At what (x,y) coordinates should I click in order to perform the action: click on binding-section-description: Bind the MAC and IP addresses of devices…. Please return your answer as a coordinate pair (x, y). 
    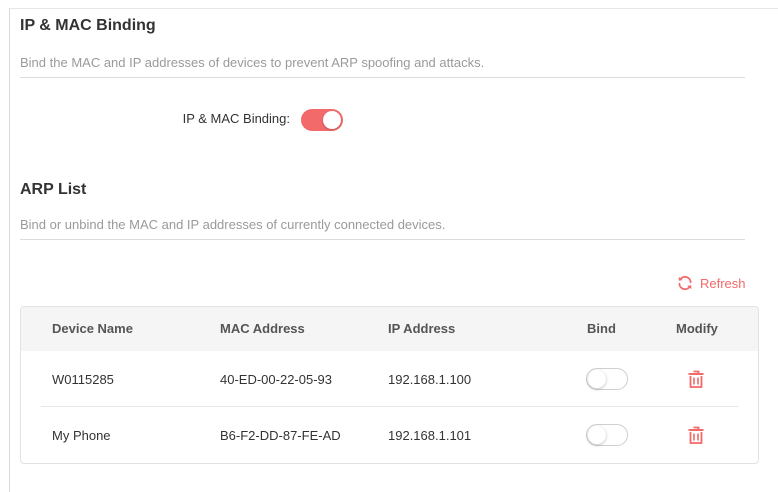
    Looking at the image, I should click on (252, 62).